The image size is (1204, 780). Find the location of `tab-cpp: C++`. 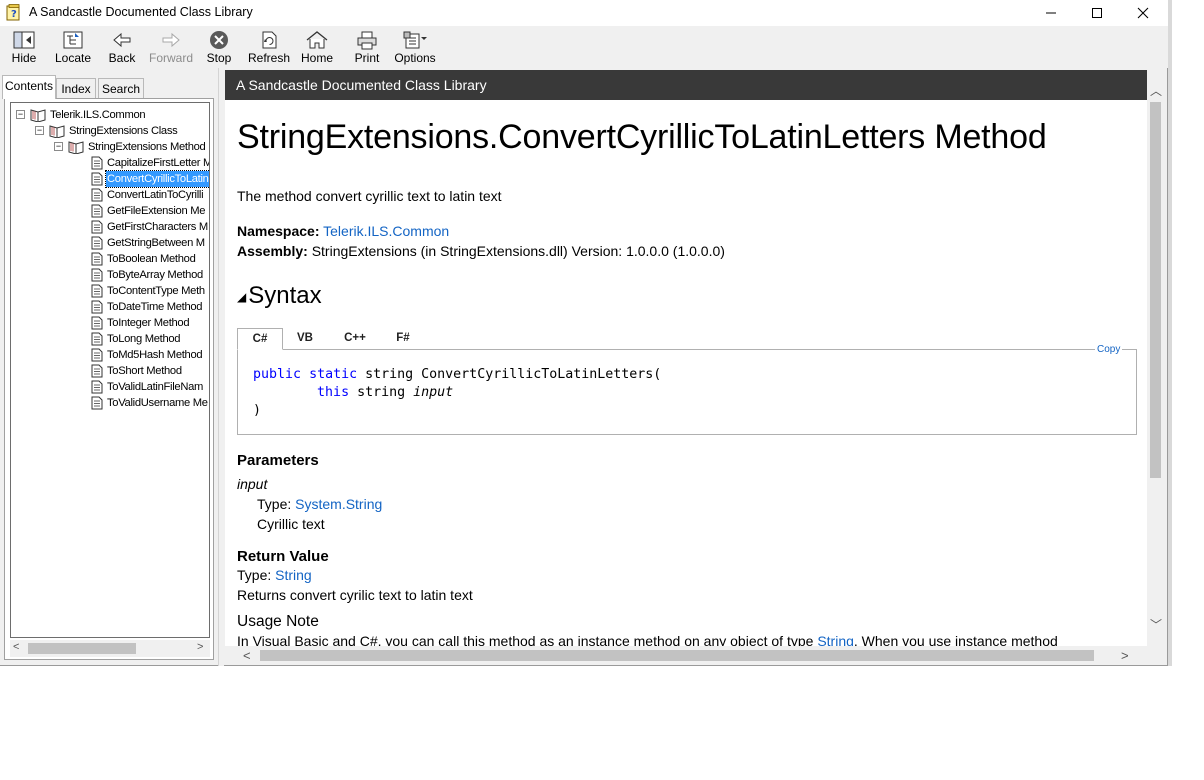

tab-cpp: C++ is located at coordinates (355, 339).